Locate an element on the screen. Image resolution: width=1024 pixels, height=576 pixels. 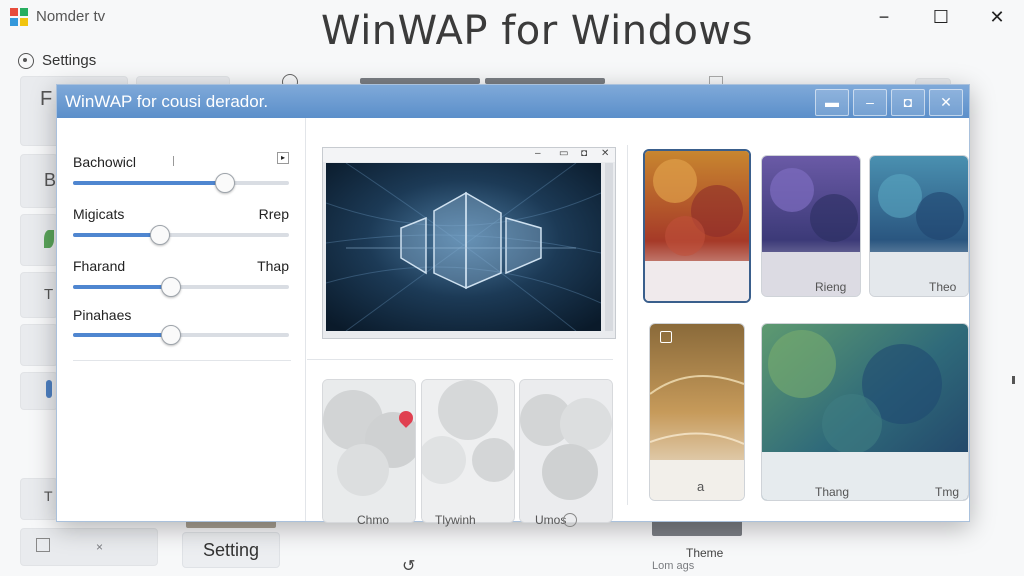
settings-nav-item: Settings is located at coordinates (57, 60).